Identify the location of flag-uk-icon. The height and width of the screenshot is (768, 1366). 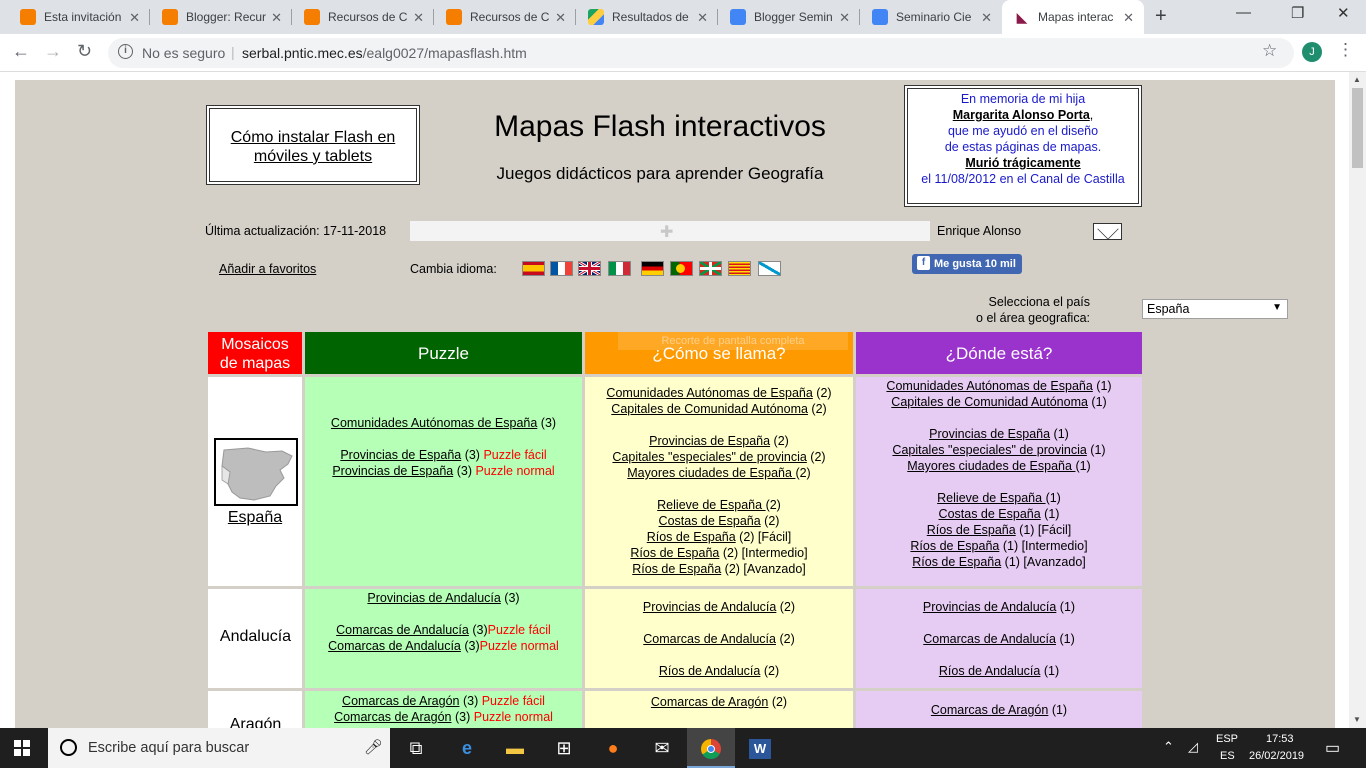
(589, 268).